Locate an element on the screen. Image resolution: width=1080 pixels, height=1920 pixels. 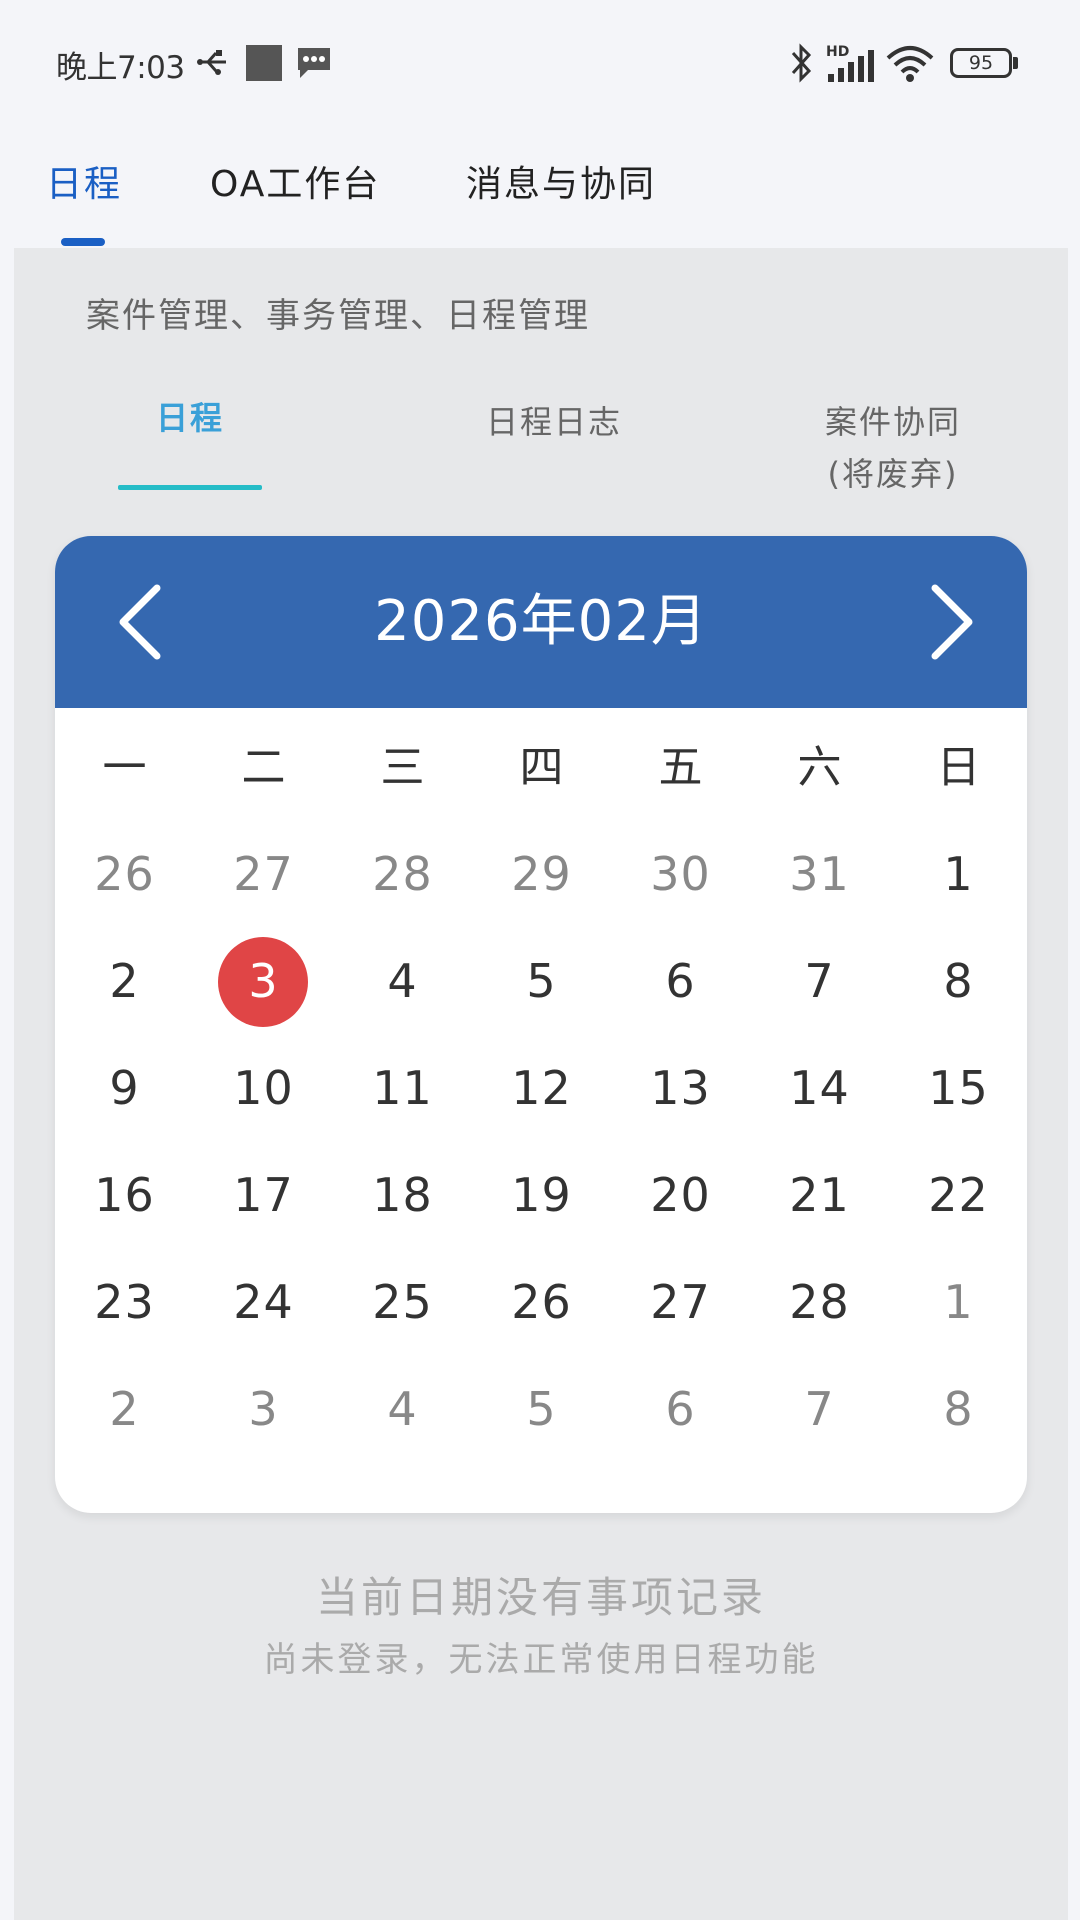
calendar-day: 11 is located at coordinates (402, 1088).